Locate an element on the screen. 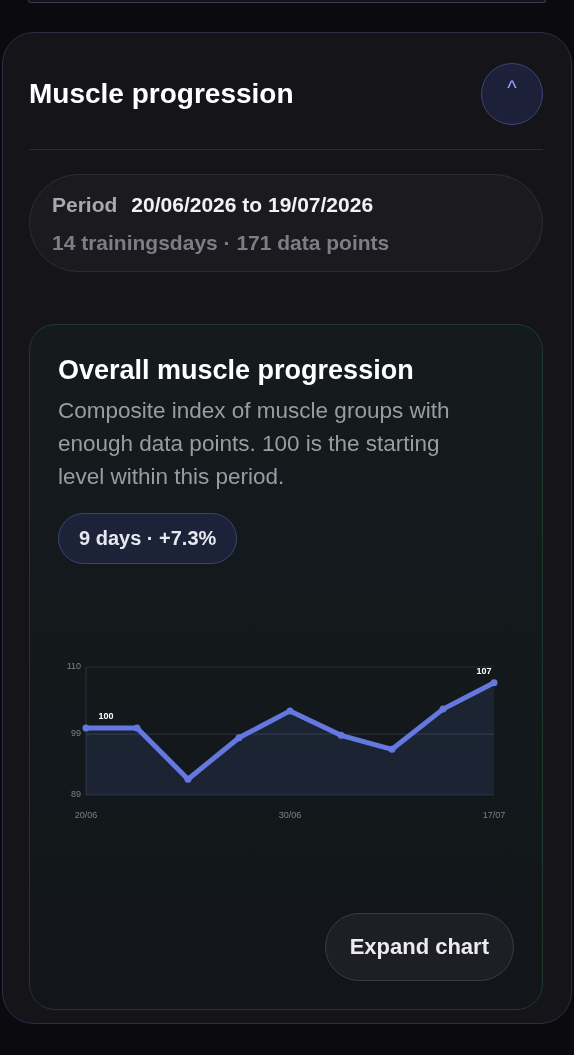 The height and width of the screenshot is (1055, 574). card-title: Overall muscle progression is located at coordinates (236, 370).